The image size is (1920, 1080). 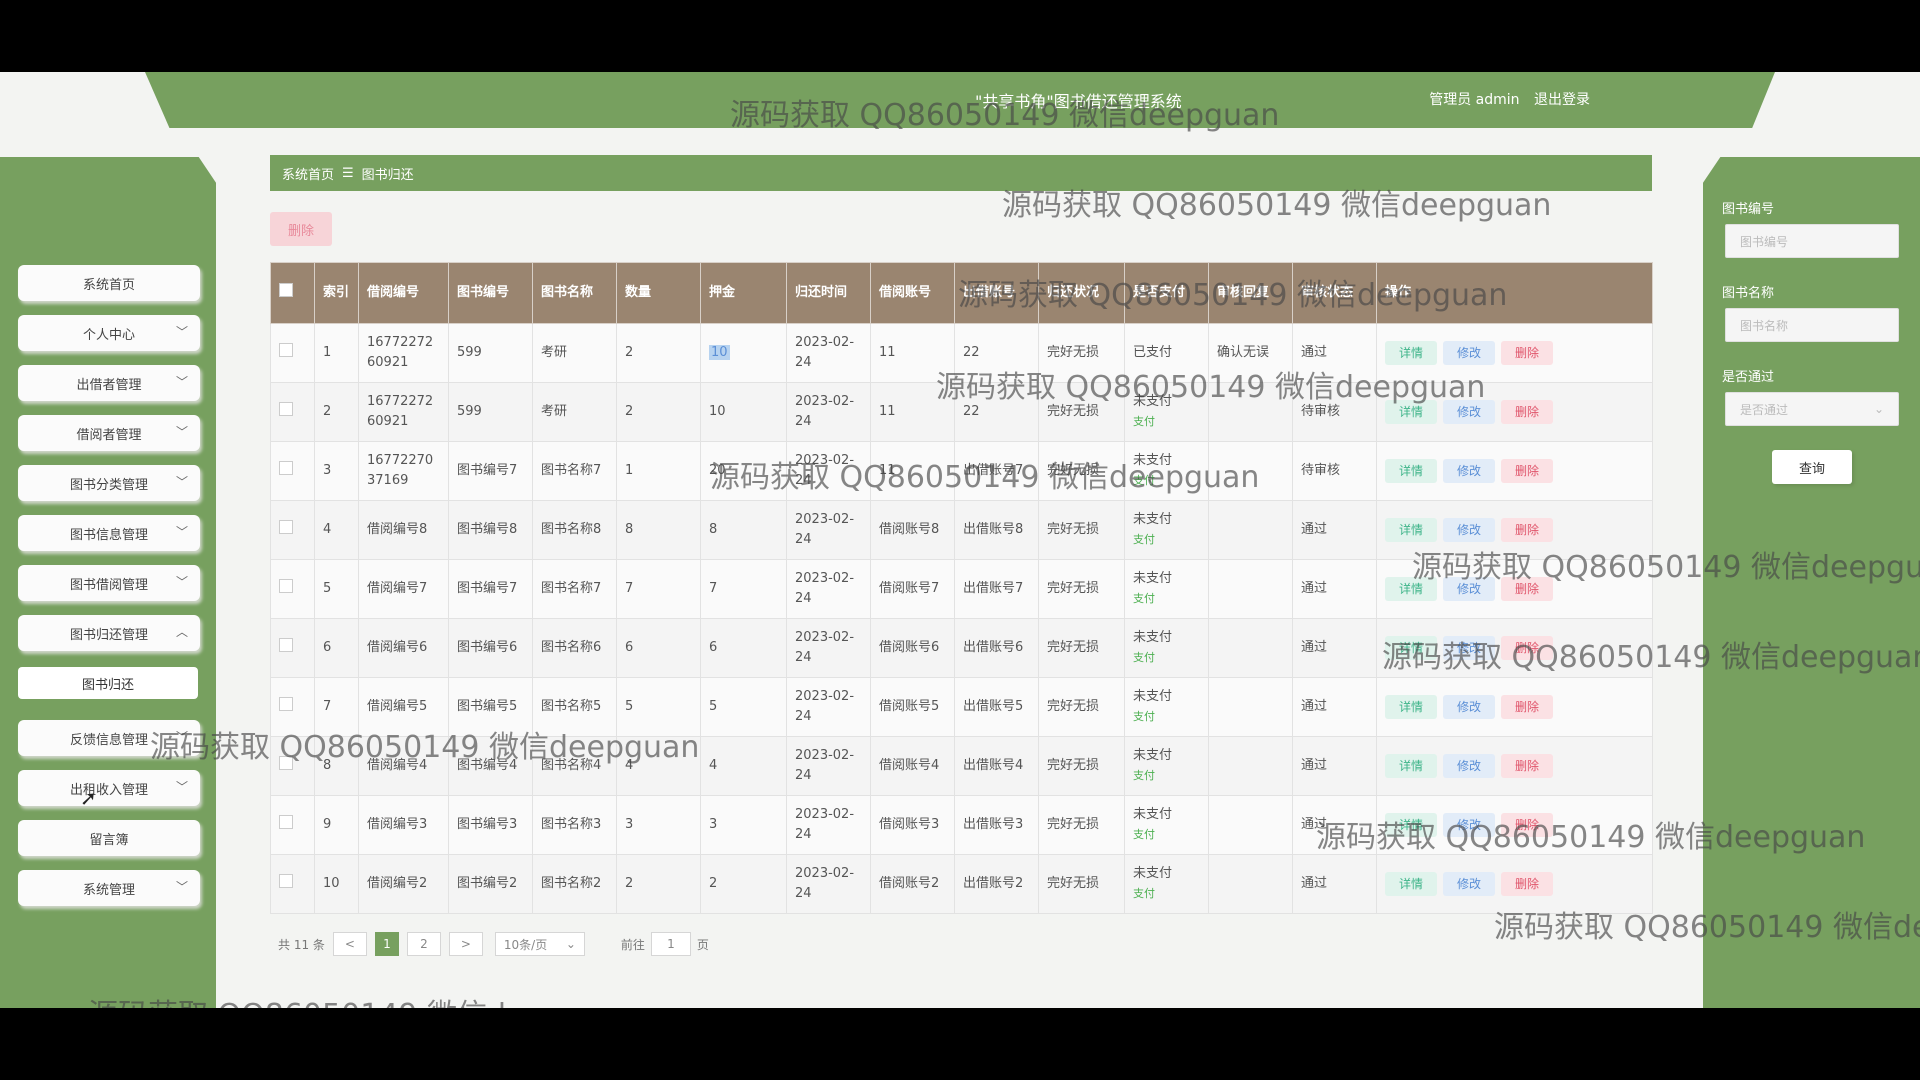 I want to click on cell-paid: 未支付 支付, so click(x=1166, y=707).